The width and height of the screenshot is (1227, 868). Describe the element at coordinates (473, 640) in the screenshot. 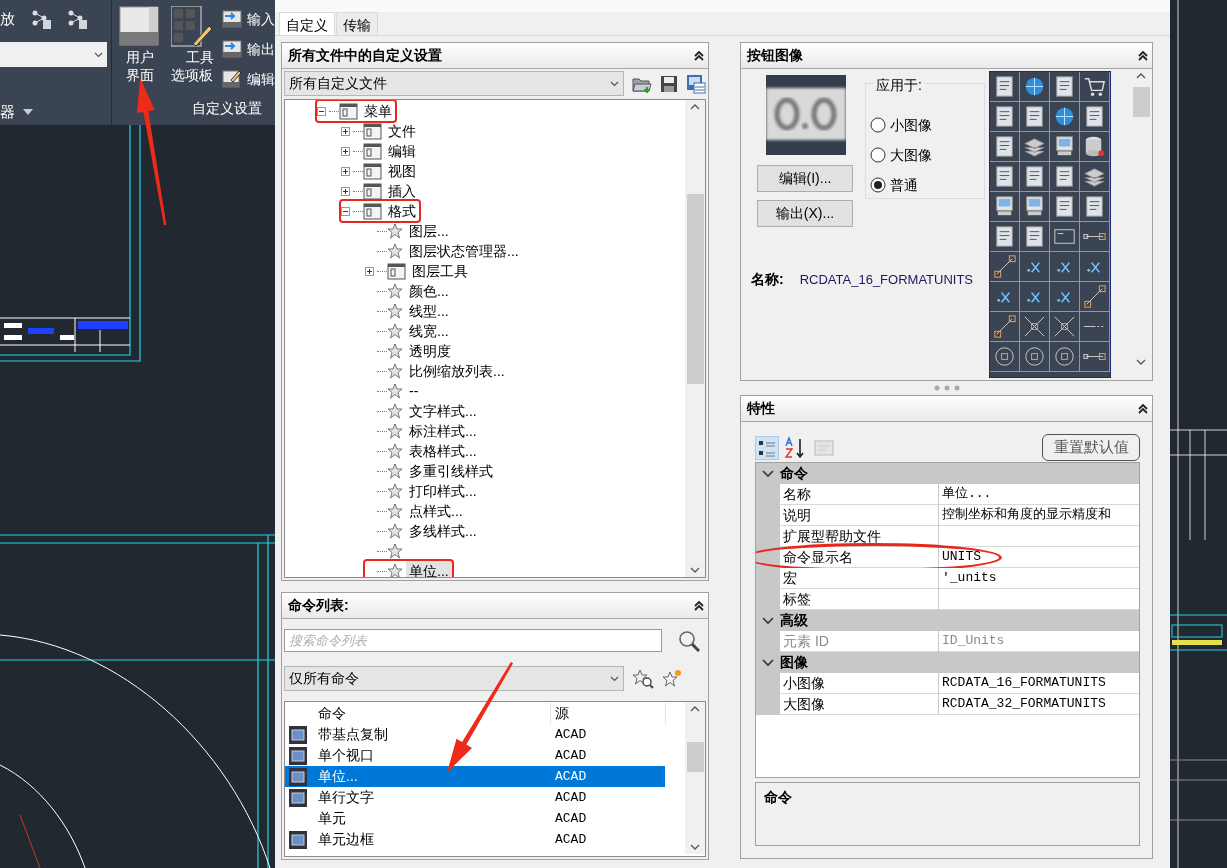

I see `search-field: 搜索命令列表` at that location.